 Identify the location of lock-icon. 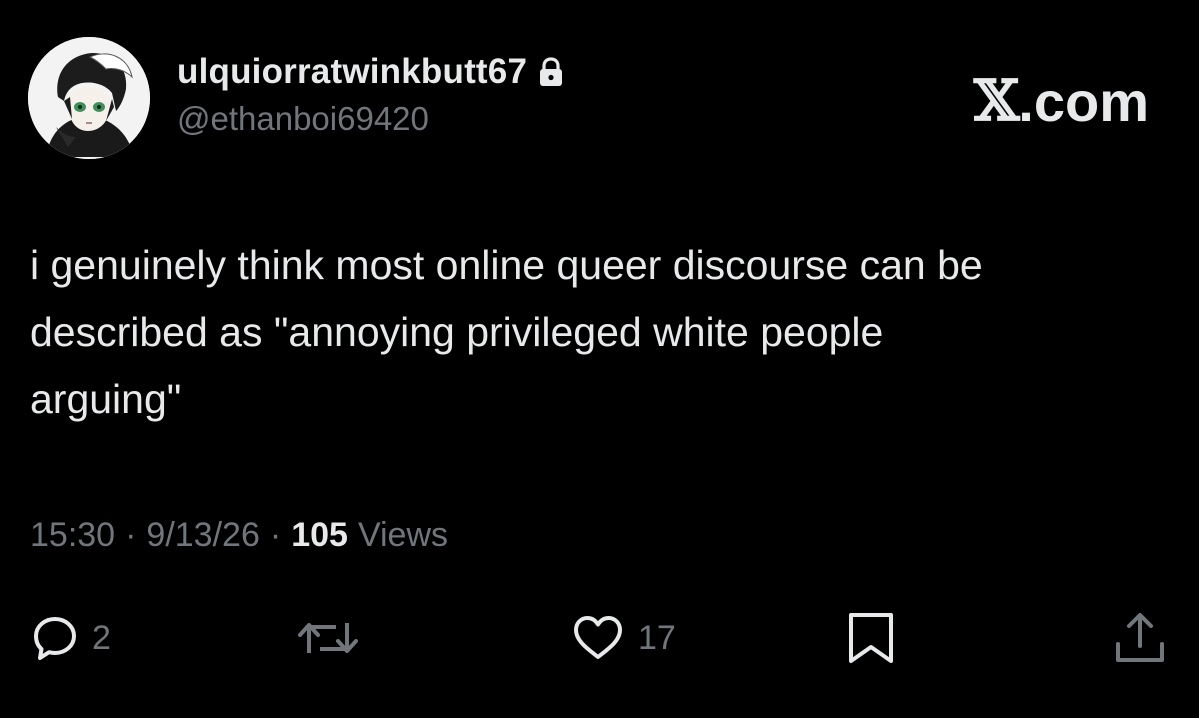
(551, 72).